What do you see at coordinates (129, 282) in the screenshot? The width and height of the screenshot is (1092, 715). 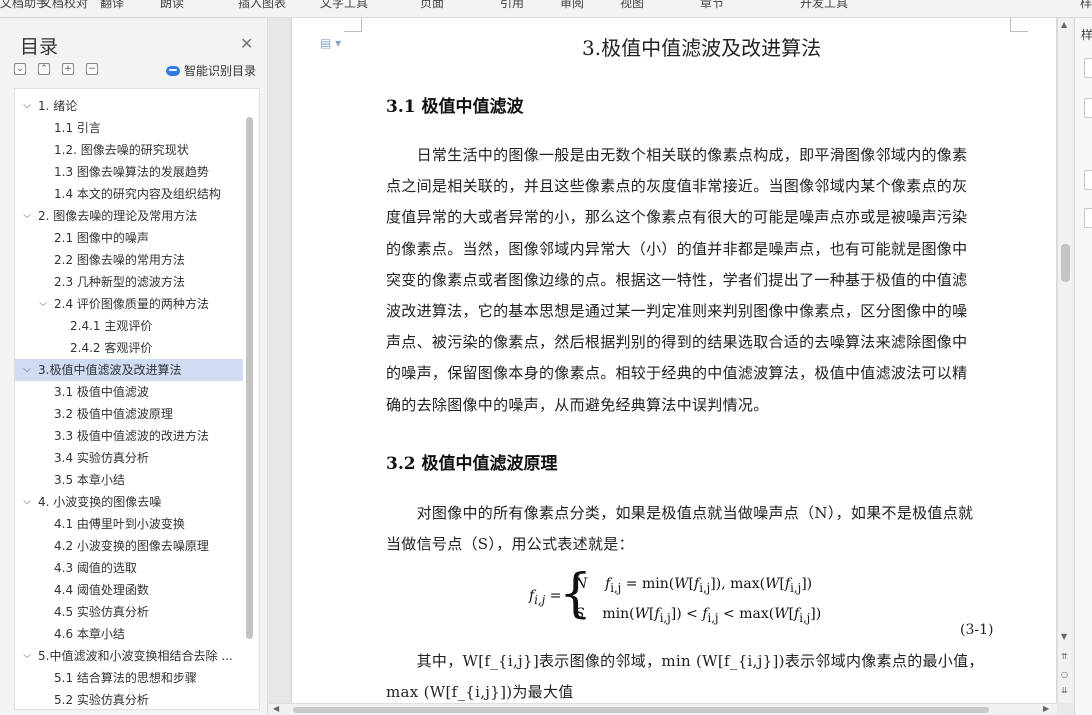 I see `toc-item: 2.3 几种新型的滤波方法` at bounding box center [129, 282].